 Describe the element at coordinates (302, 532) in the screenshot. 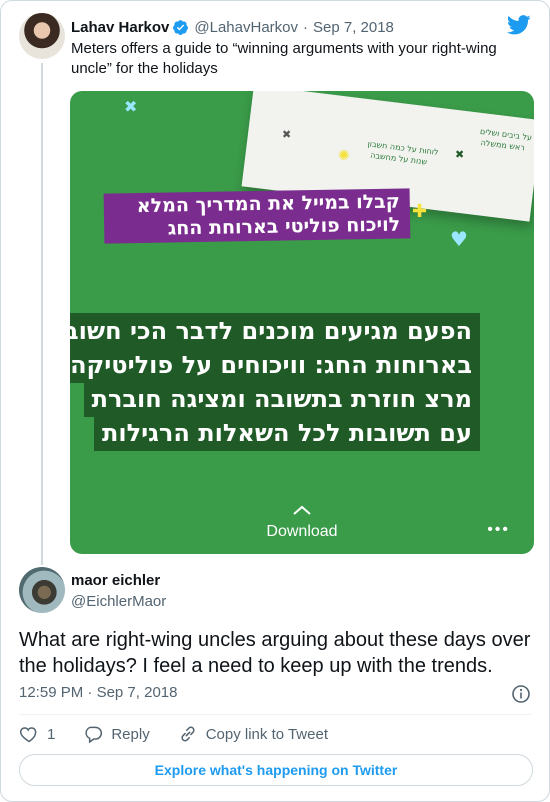

I see `download-button: Download` at that location.